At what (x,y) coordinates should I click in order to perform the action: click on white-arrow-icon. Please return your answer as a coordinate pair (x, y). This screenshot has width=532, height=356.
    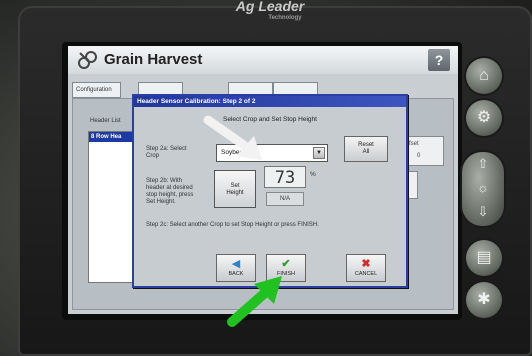
    Looking at the image, I should click on (232, 137).